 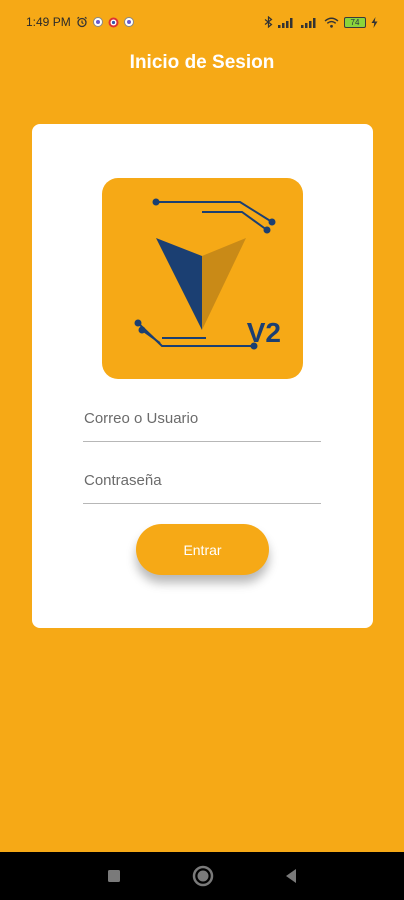 What do you see at coordinates (268, 22) in the screenshot?
I see `bluetooth-icon` at bounding box center [268, 22].